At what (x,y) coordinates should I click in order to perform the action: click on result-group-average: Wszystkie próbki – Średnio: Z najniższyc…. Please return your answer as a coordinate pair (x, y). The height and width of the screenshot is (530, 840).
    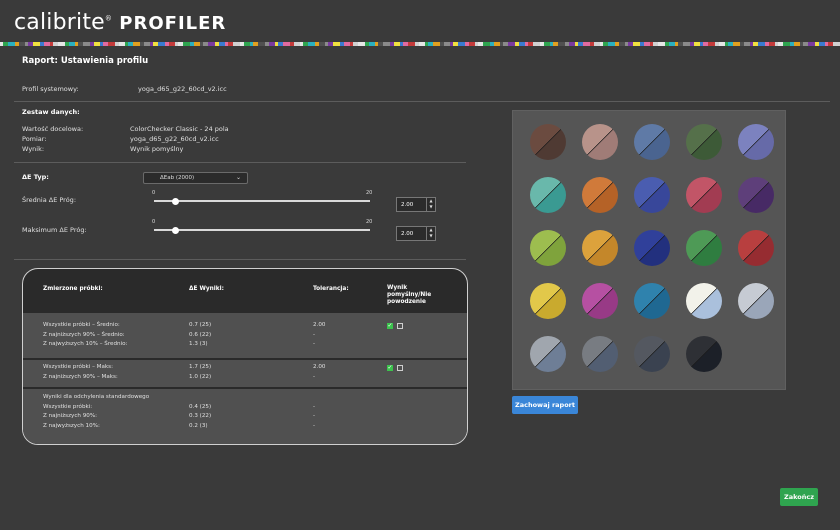
    Looking at the image, I should click on (245, 335).